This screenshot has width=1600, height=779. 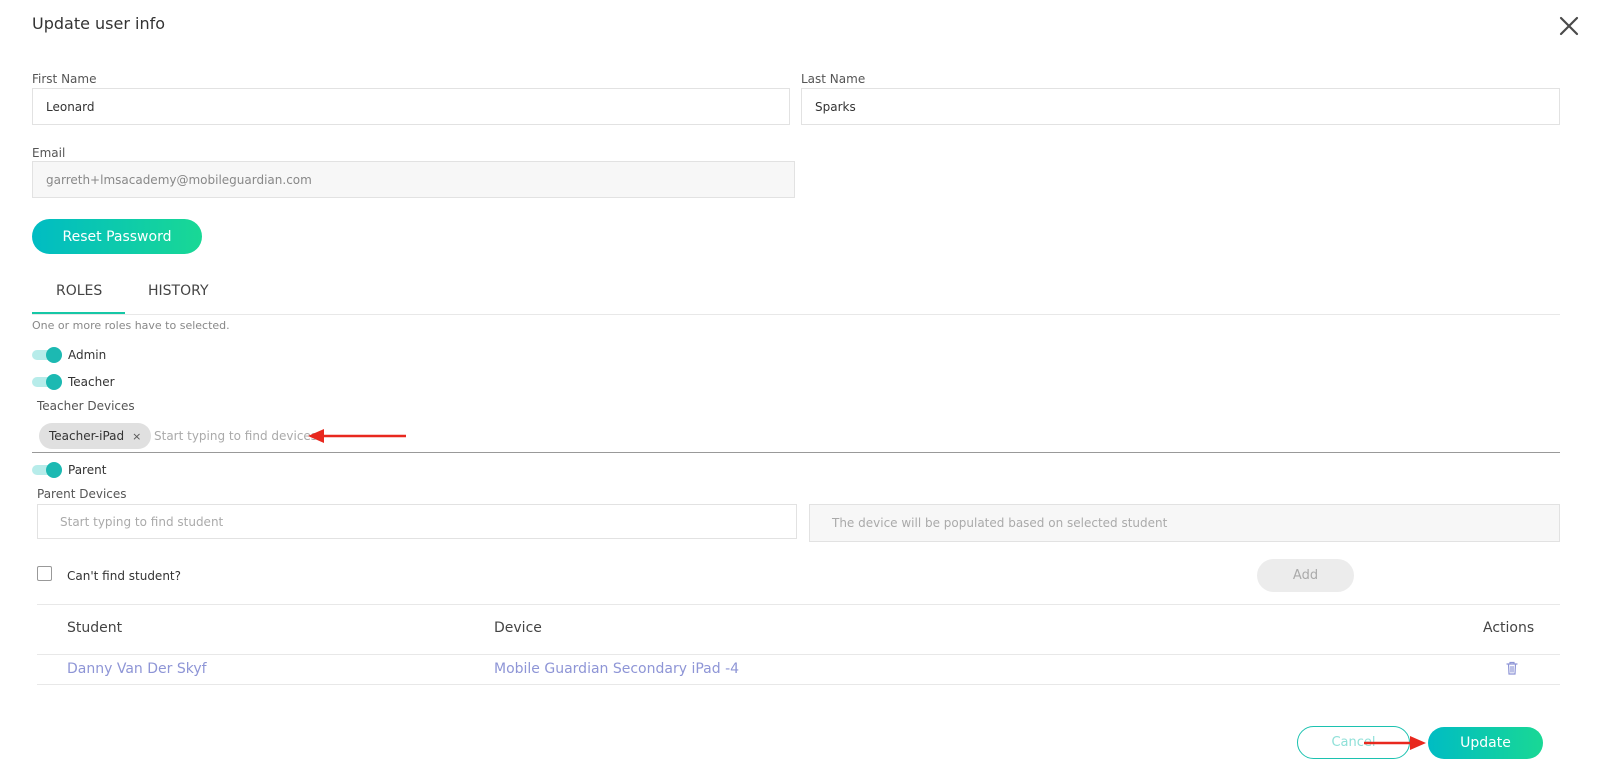 What do you see at coordinates (417, 521) in the screenshot?
I see `student-search-input: Start typing to find student` at bounding box center [417, 521].